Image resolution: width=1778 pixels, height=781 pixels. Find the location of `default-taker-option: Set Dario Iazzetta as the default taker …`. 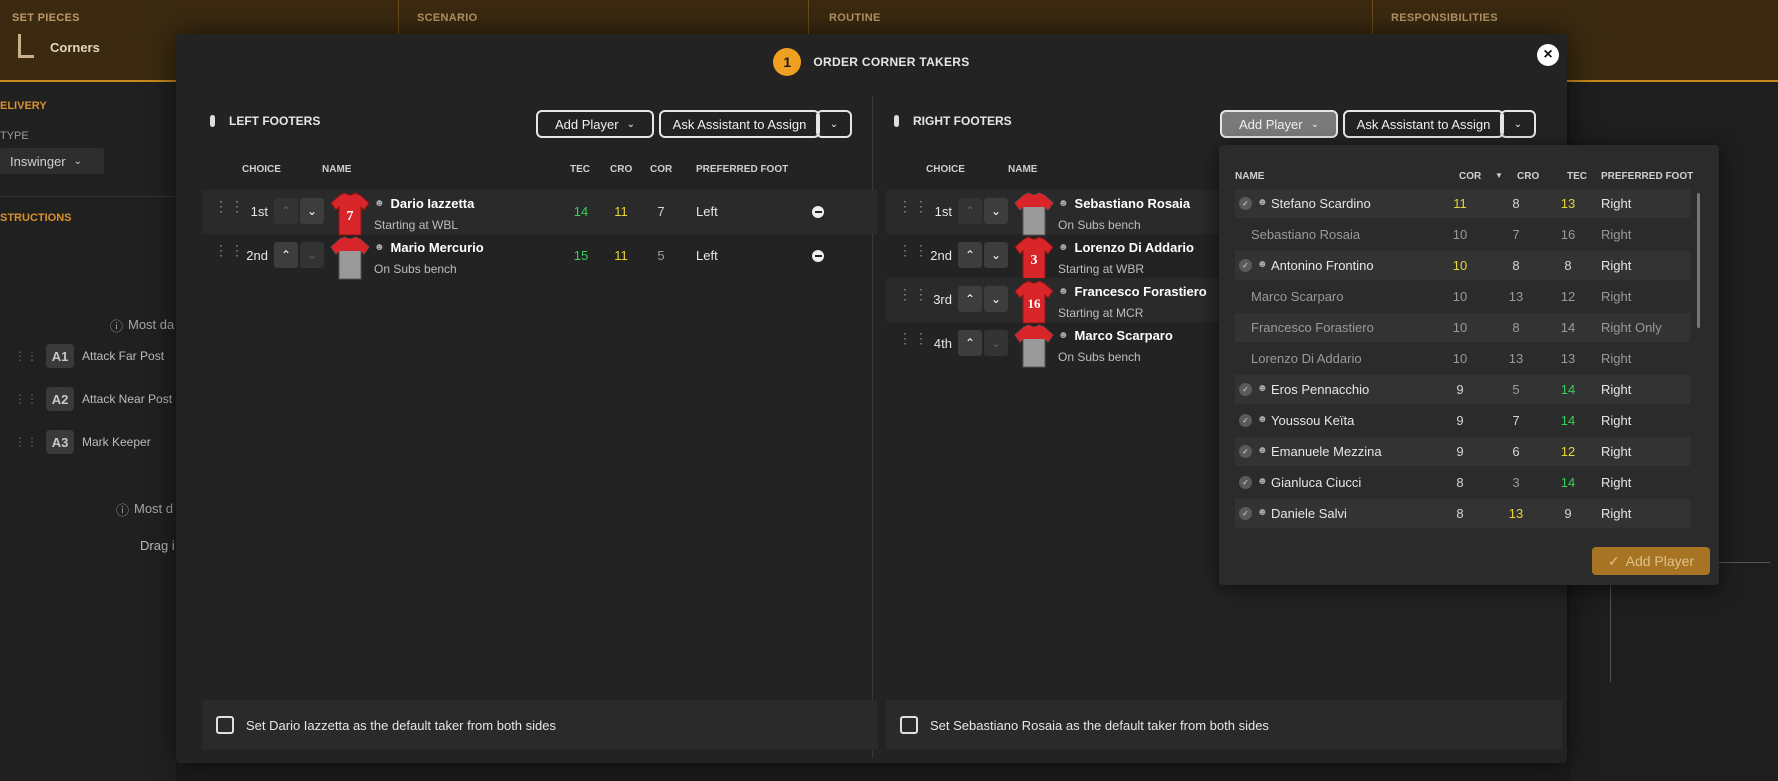

default-taker-option: Set Dario Iazzetta as the default taker … is located at coordinates (540, 725).